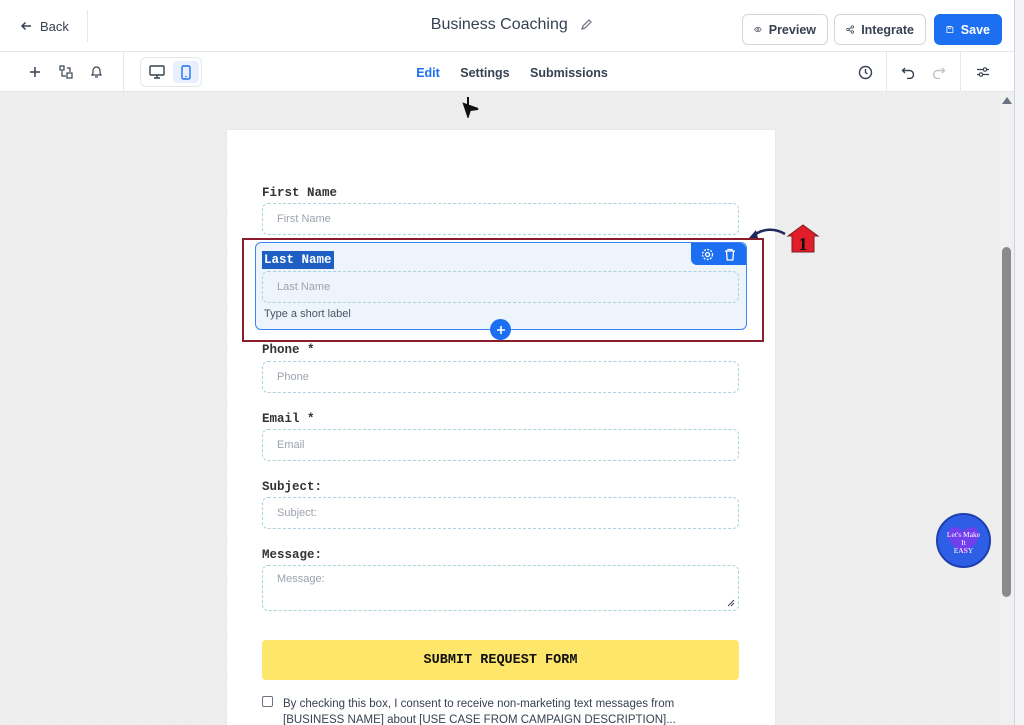 The height and width of the screenshot is (725, 1024). I want to click on preview-button: Preview, so click(785, 29).